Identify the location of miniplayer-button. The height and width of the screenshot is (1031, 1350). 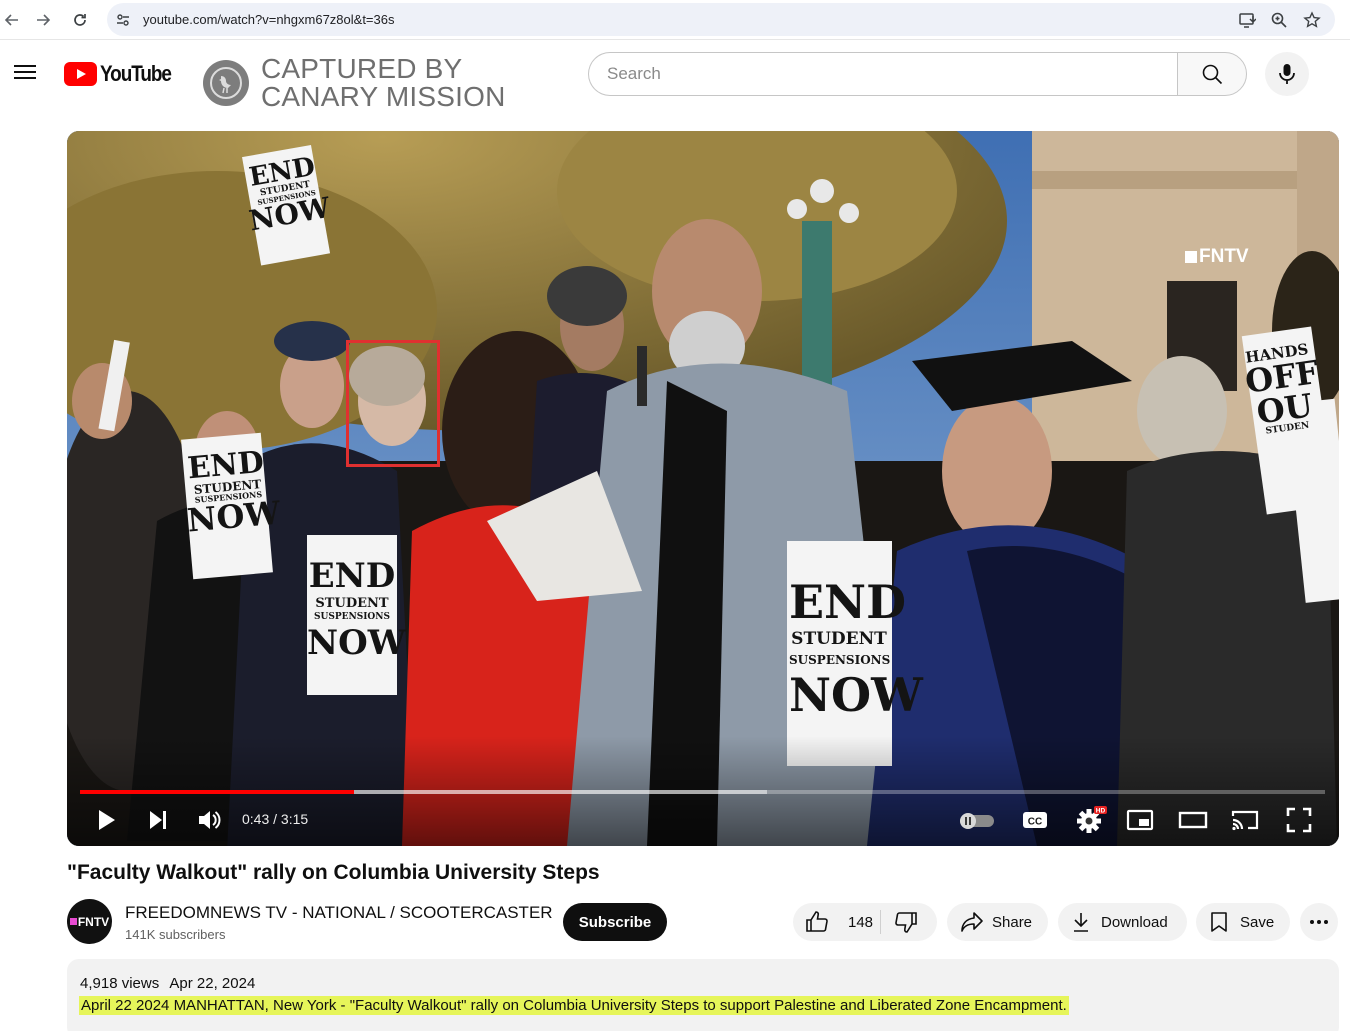
(1140, 820).